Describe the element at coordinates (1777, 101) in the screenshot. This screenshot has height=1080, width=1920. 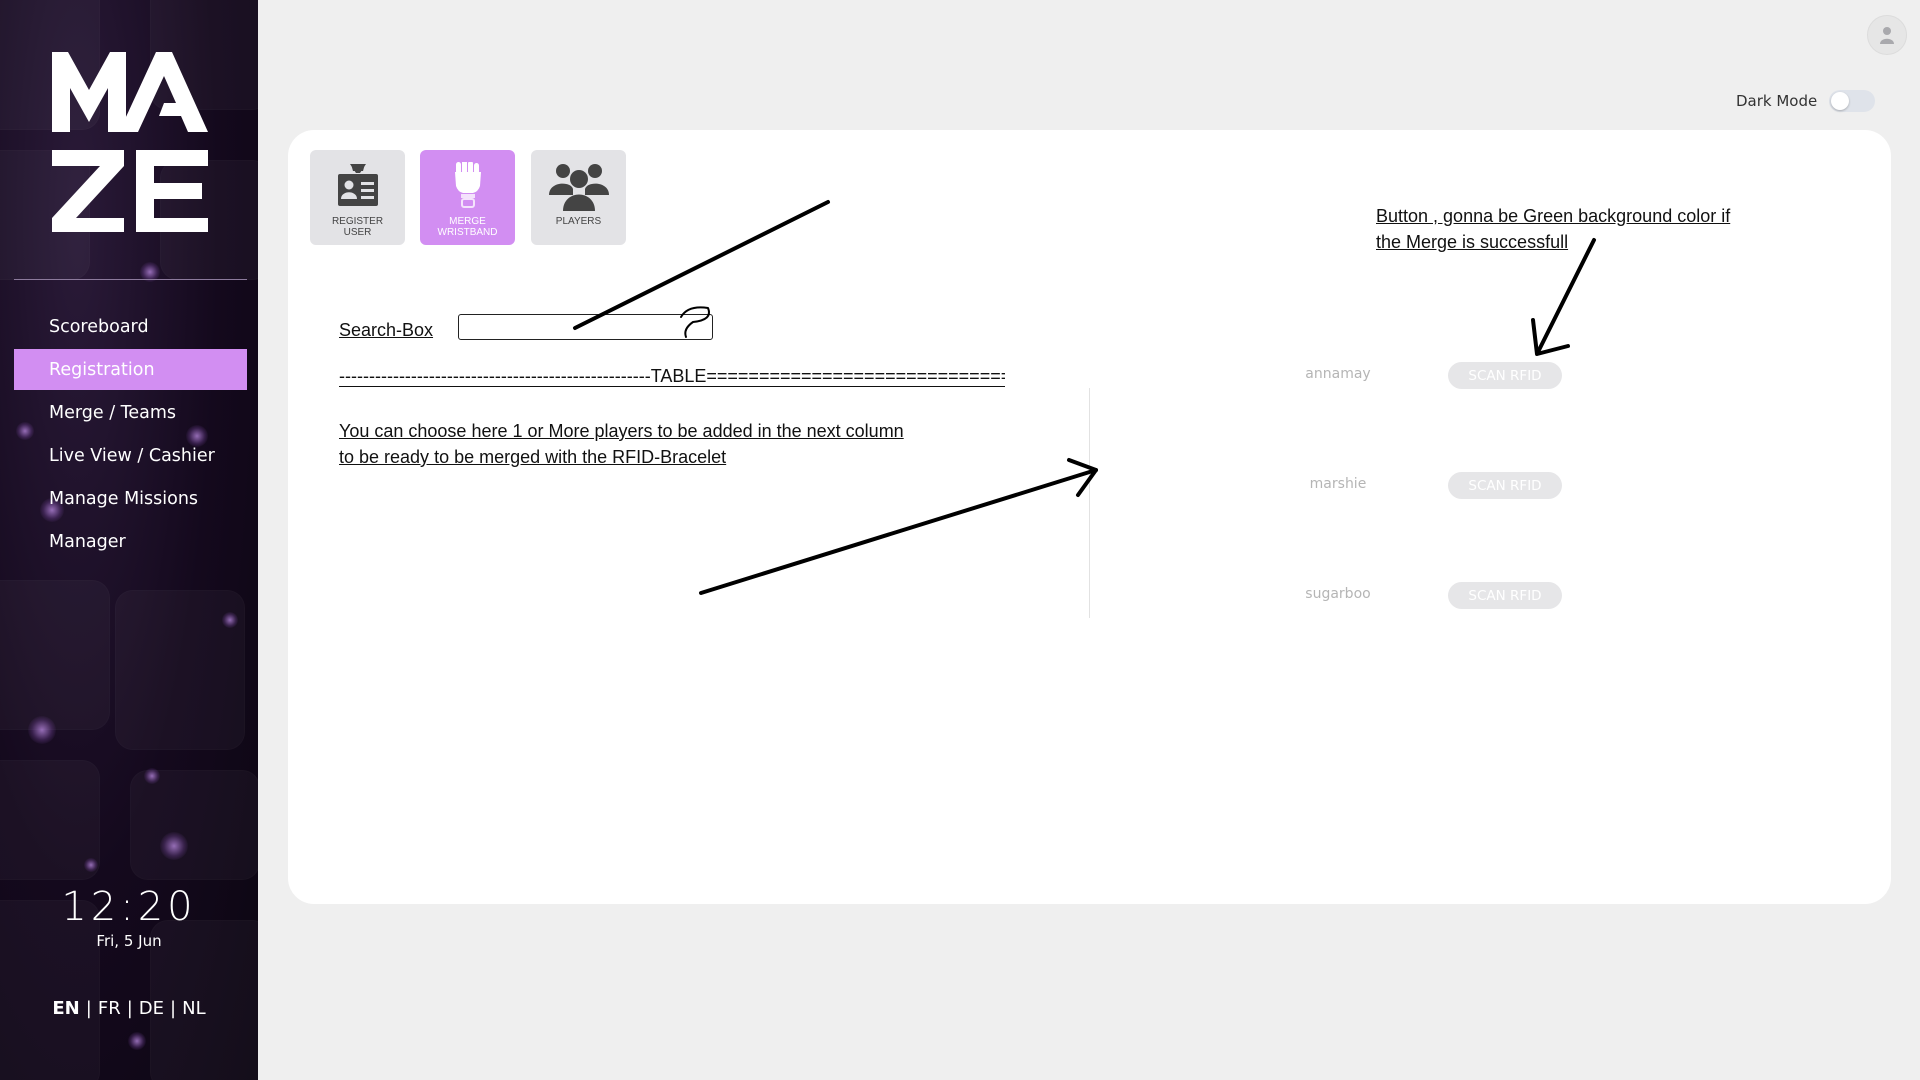
I see `dark-mode-label: Dark Mode` at that location.